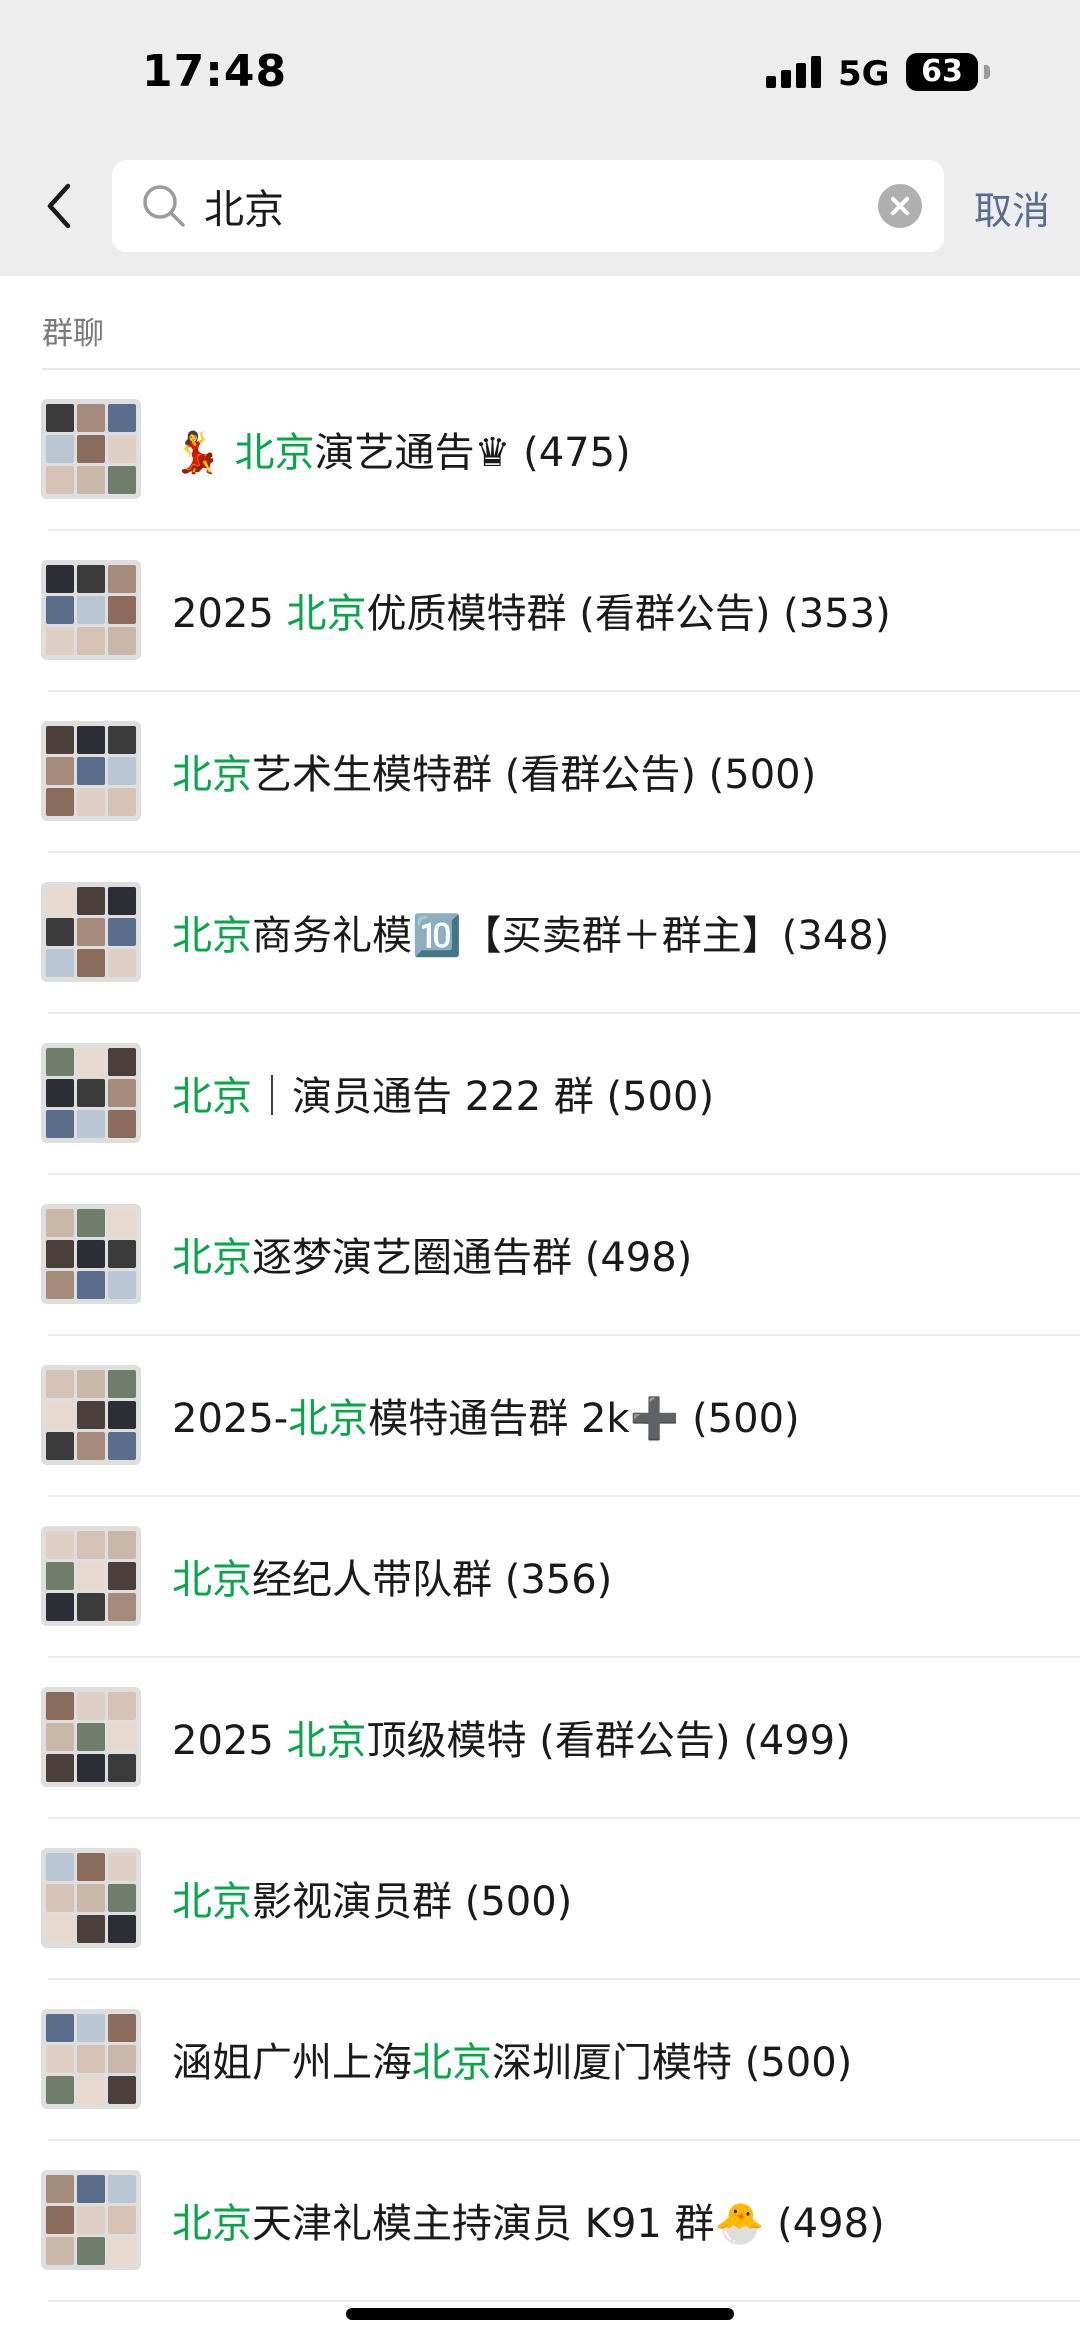 The height and width of the screenshot is (2341, 1080). What do you see at coordinates (900, 206) in the screenshot?
I see `clear-icon` at bounding box center [900, 206].